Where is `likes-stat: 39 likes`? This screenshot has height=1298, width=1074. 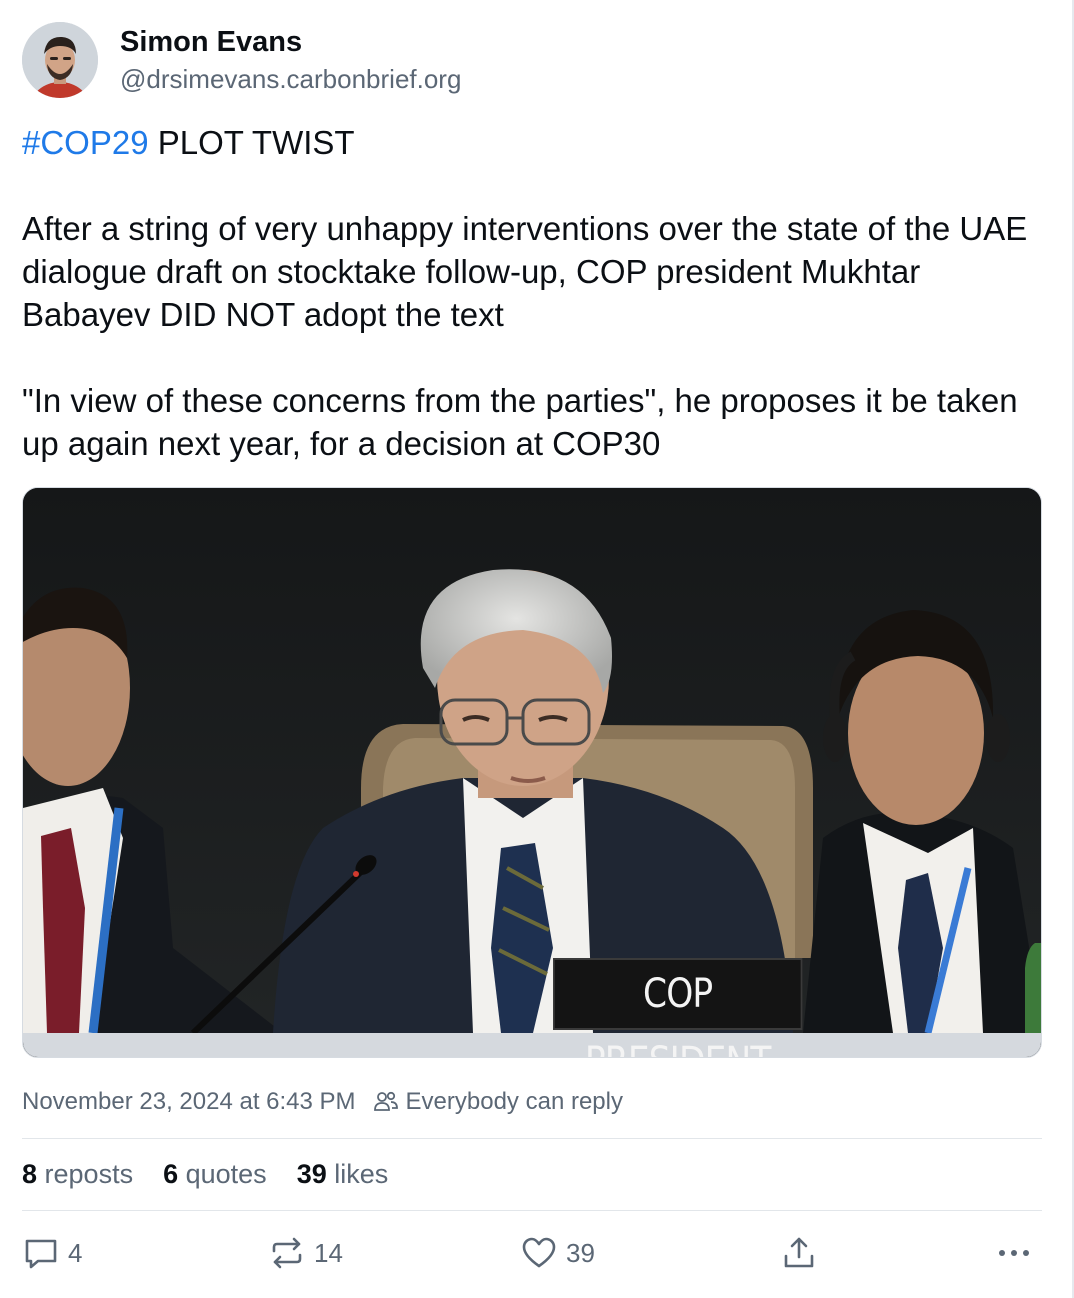 likes-stat: 39 likes is located at coordinates (343, 1174).